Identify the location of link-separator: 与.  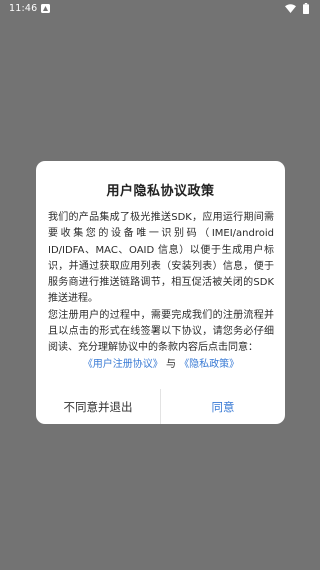
(171, 364).